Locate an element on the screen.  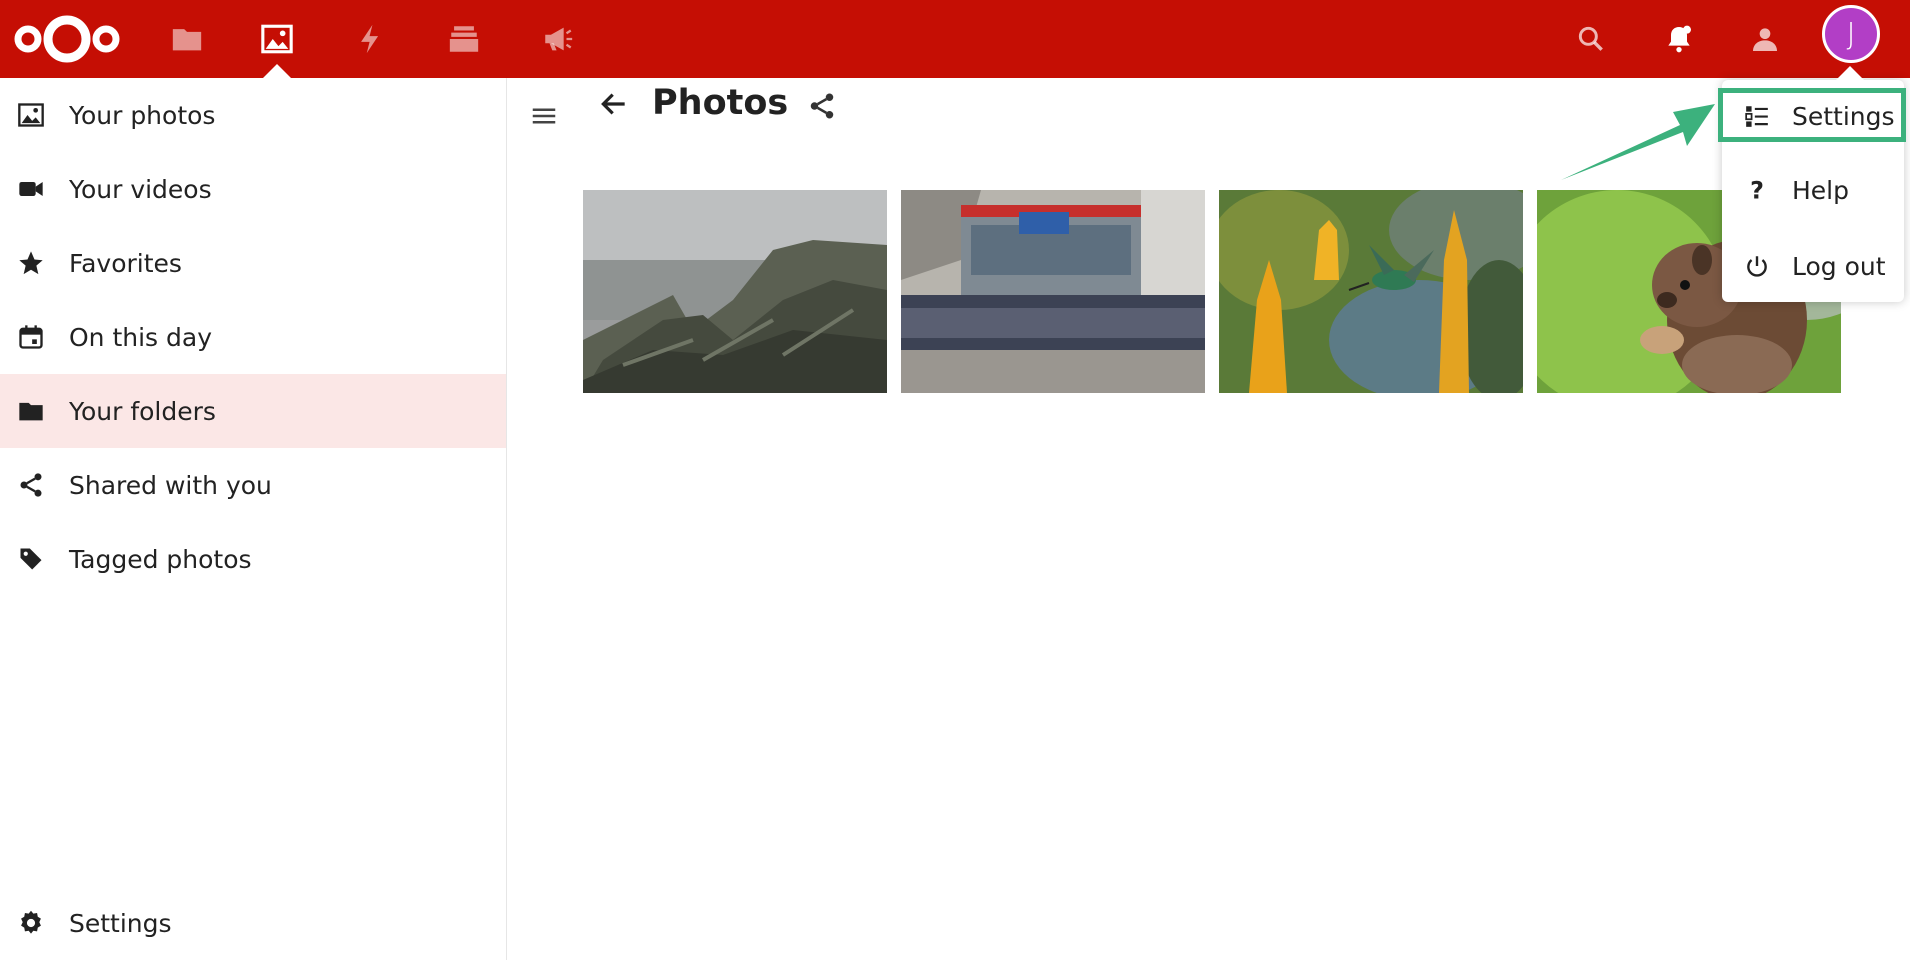
sidebar-item-label: Your folders is located at coordinates (142, 411).